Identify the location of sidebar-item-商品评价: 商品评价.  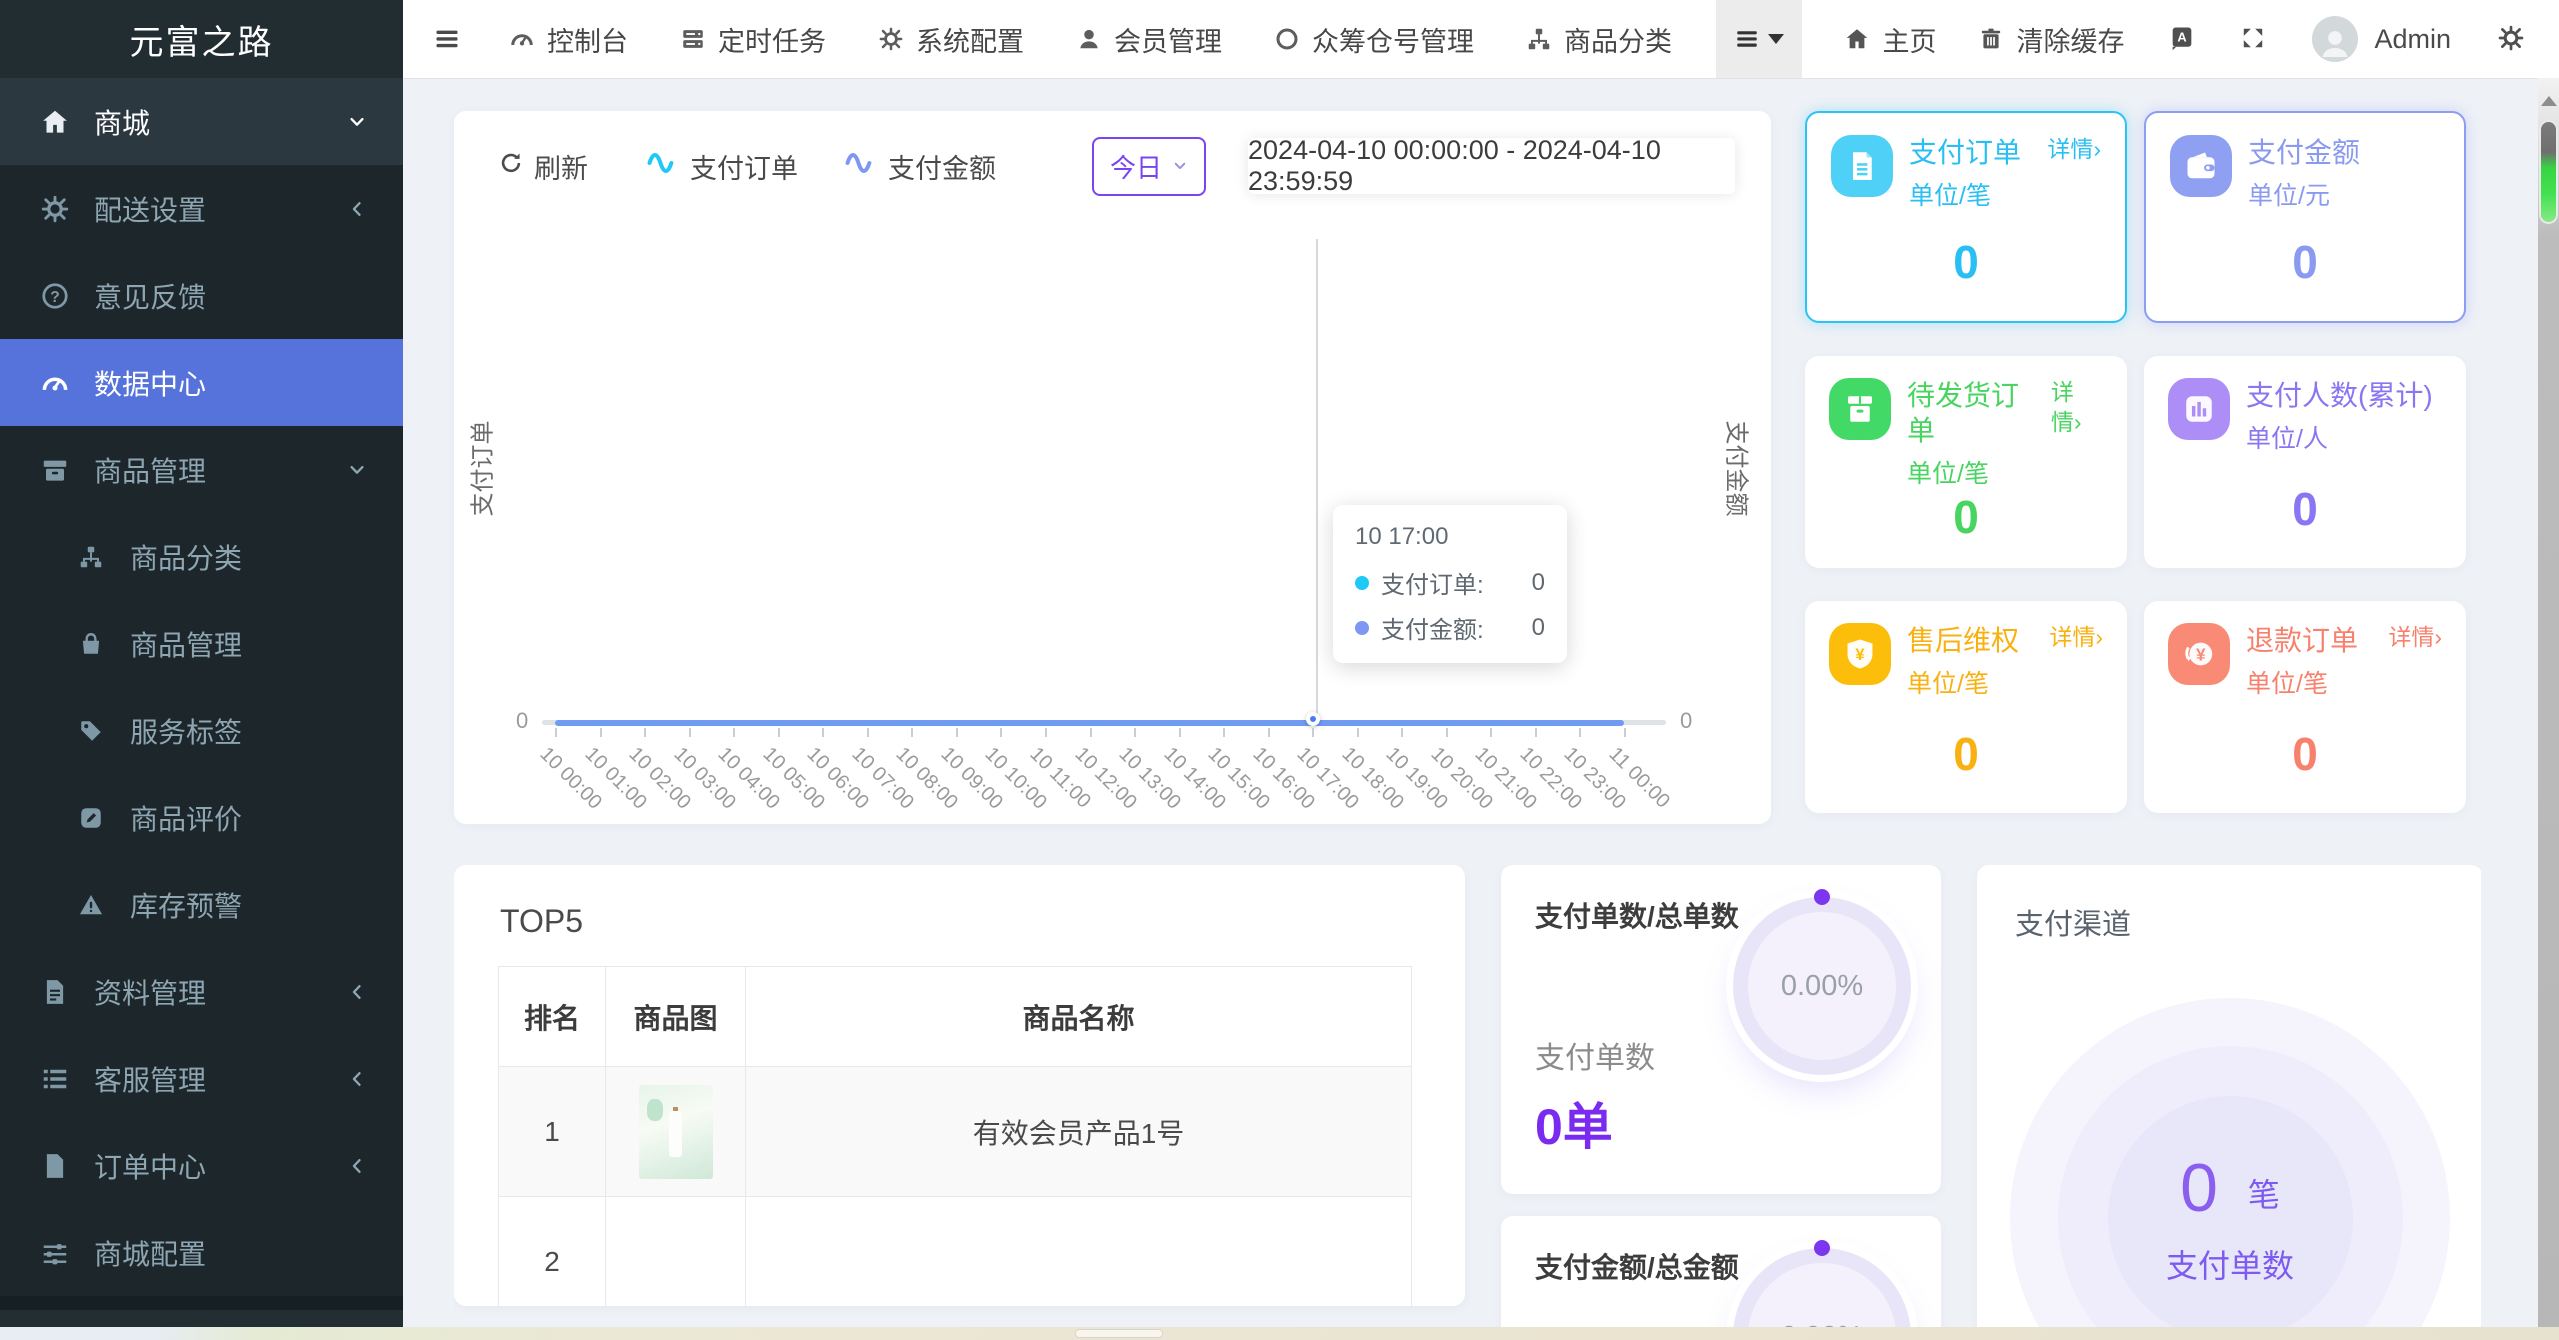
(201, 817).